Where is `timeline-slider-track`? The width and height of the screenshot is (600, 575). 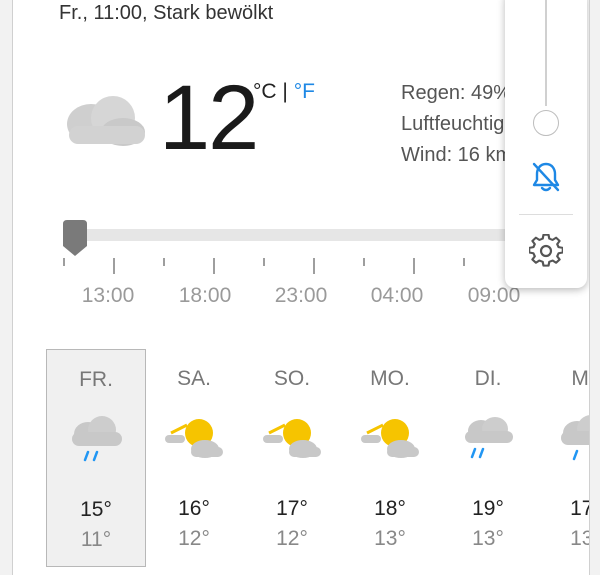 timeline-slider-track is located at coordinates (293, 235).